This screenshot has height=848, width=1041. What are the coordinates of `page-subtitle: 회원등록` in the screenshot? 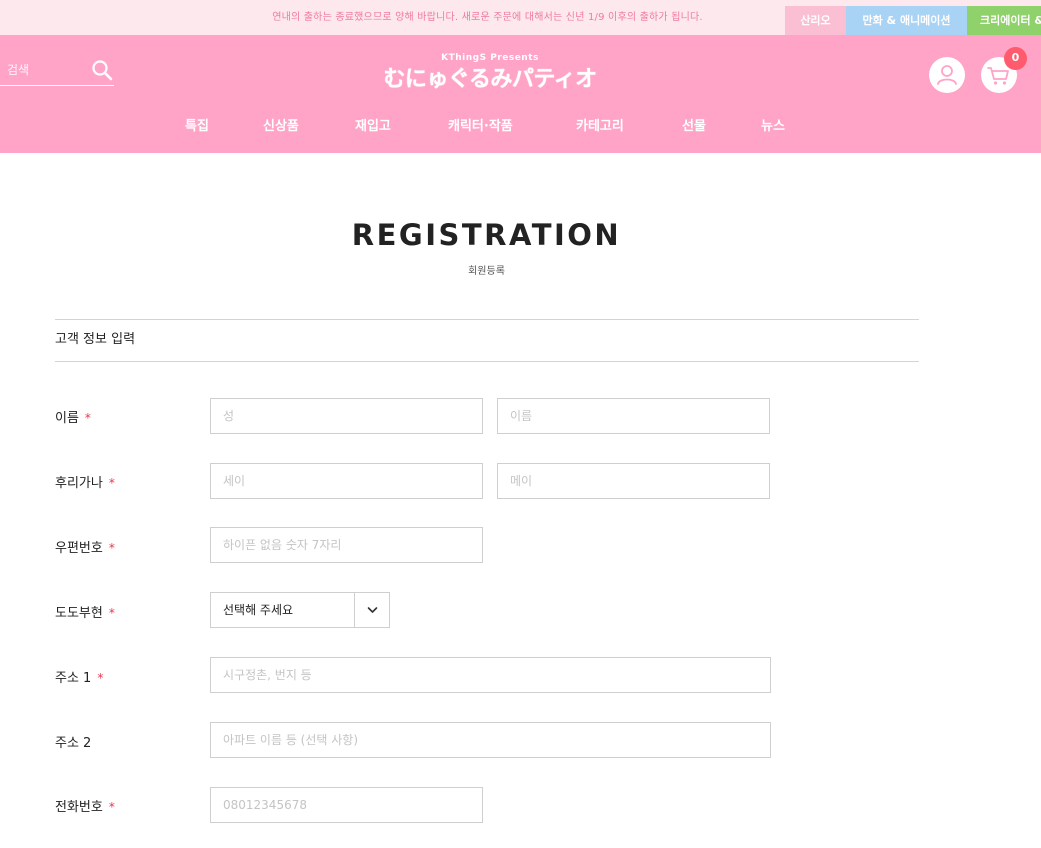 It's located at (486, 271).